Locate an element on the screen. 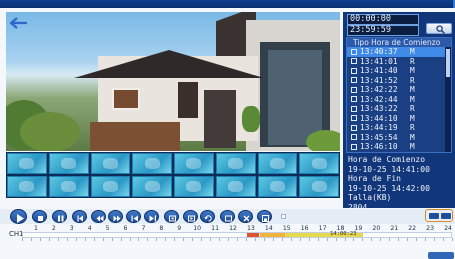  play-button is located at coordinates (18, 216).